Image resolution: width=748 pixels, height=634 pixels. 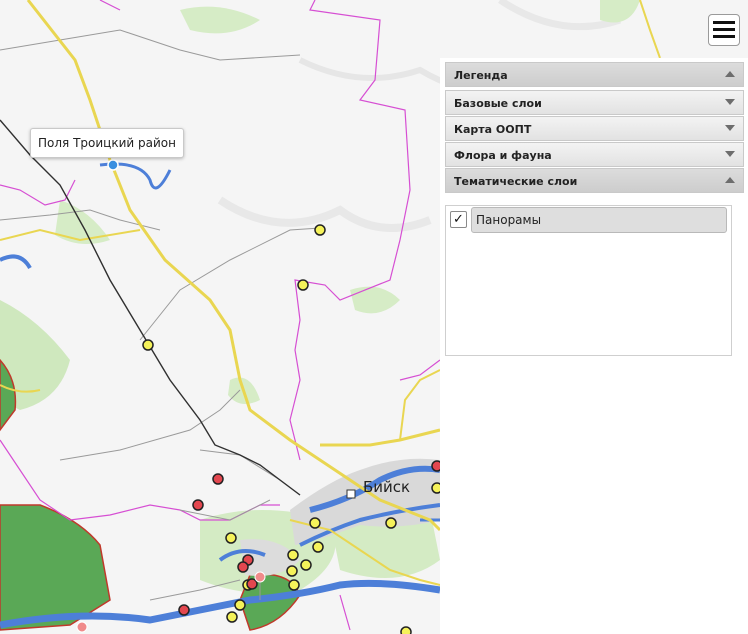 What do you see at coordinates (458, 219) in the screenshot?
I see `layer-checkbox-panoramas: ✓` at bounding box center [458, 219].